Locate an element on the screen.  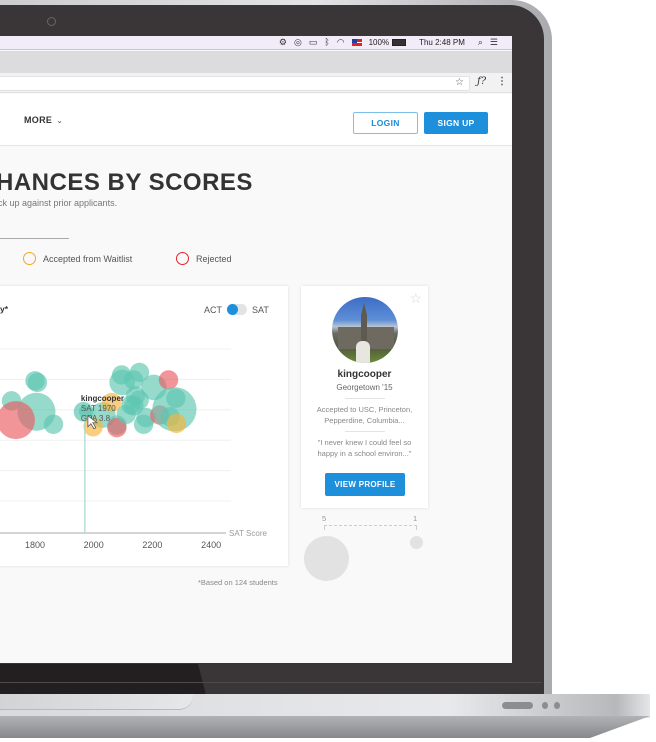
data-point-waitlist is located at coordinates (176, 423).